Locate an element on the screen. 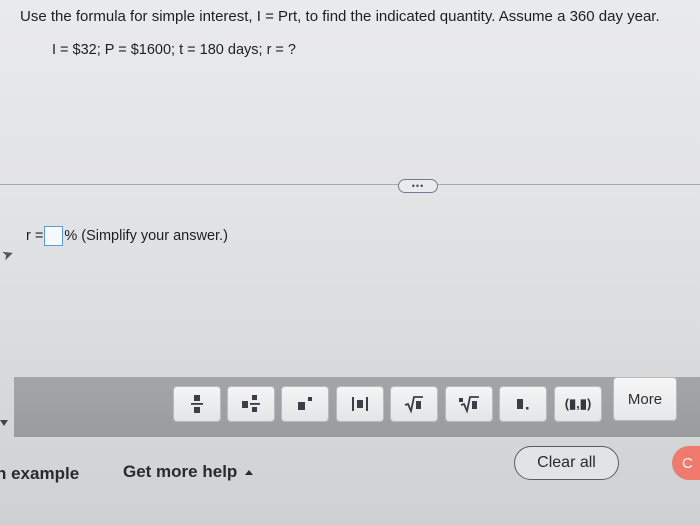 Image resolution: width=700 pixels, height=525 pixels. exponent-icon is located at coordinates (305, 403).